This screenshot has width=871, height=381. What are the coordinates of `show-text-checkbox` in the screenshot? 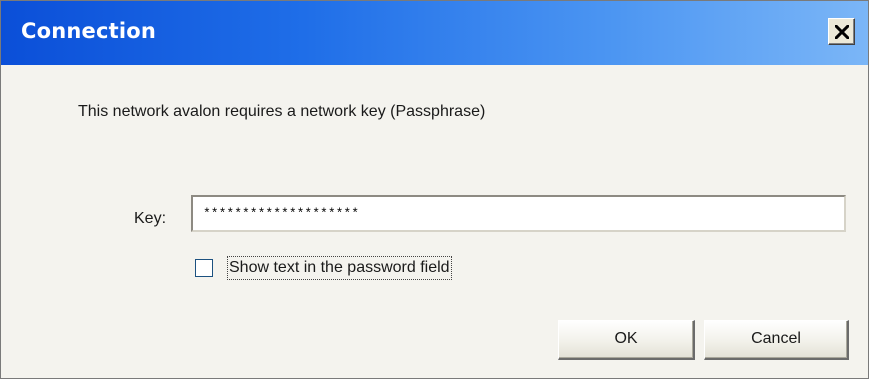 It's located at (204, 268).